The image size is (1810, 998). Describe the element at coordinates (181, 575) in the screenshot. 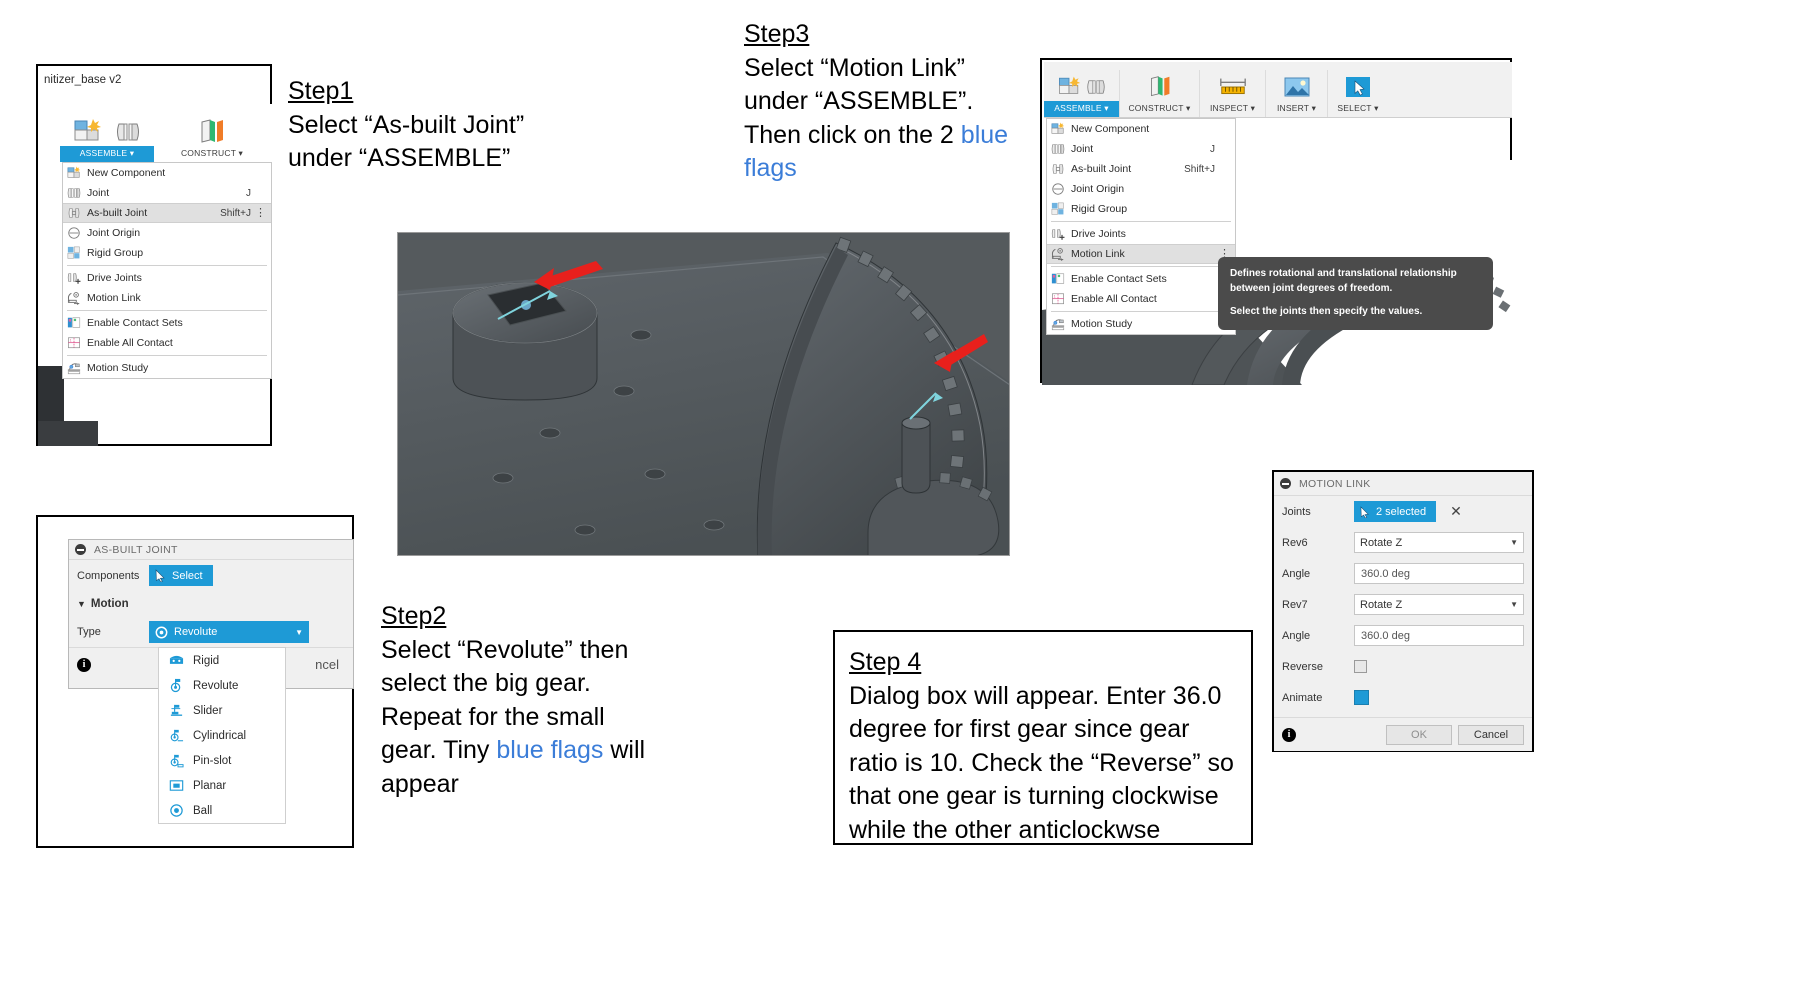

I see `components-select-button: Select` at that location.